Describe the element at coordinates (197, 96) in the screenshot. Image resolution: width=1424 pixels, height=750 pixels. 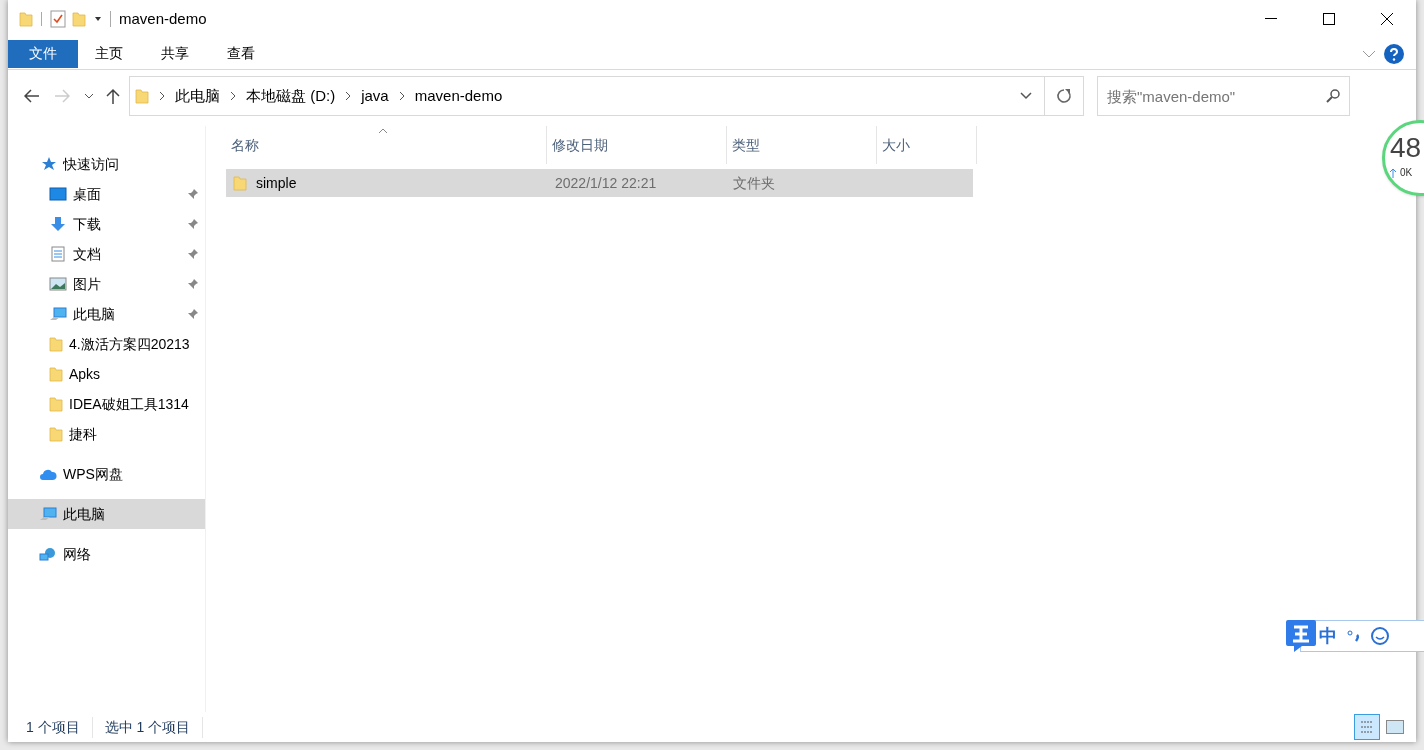
I see `breadcrumb-item: 此电脑` at that location.